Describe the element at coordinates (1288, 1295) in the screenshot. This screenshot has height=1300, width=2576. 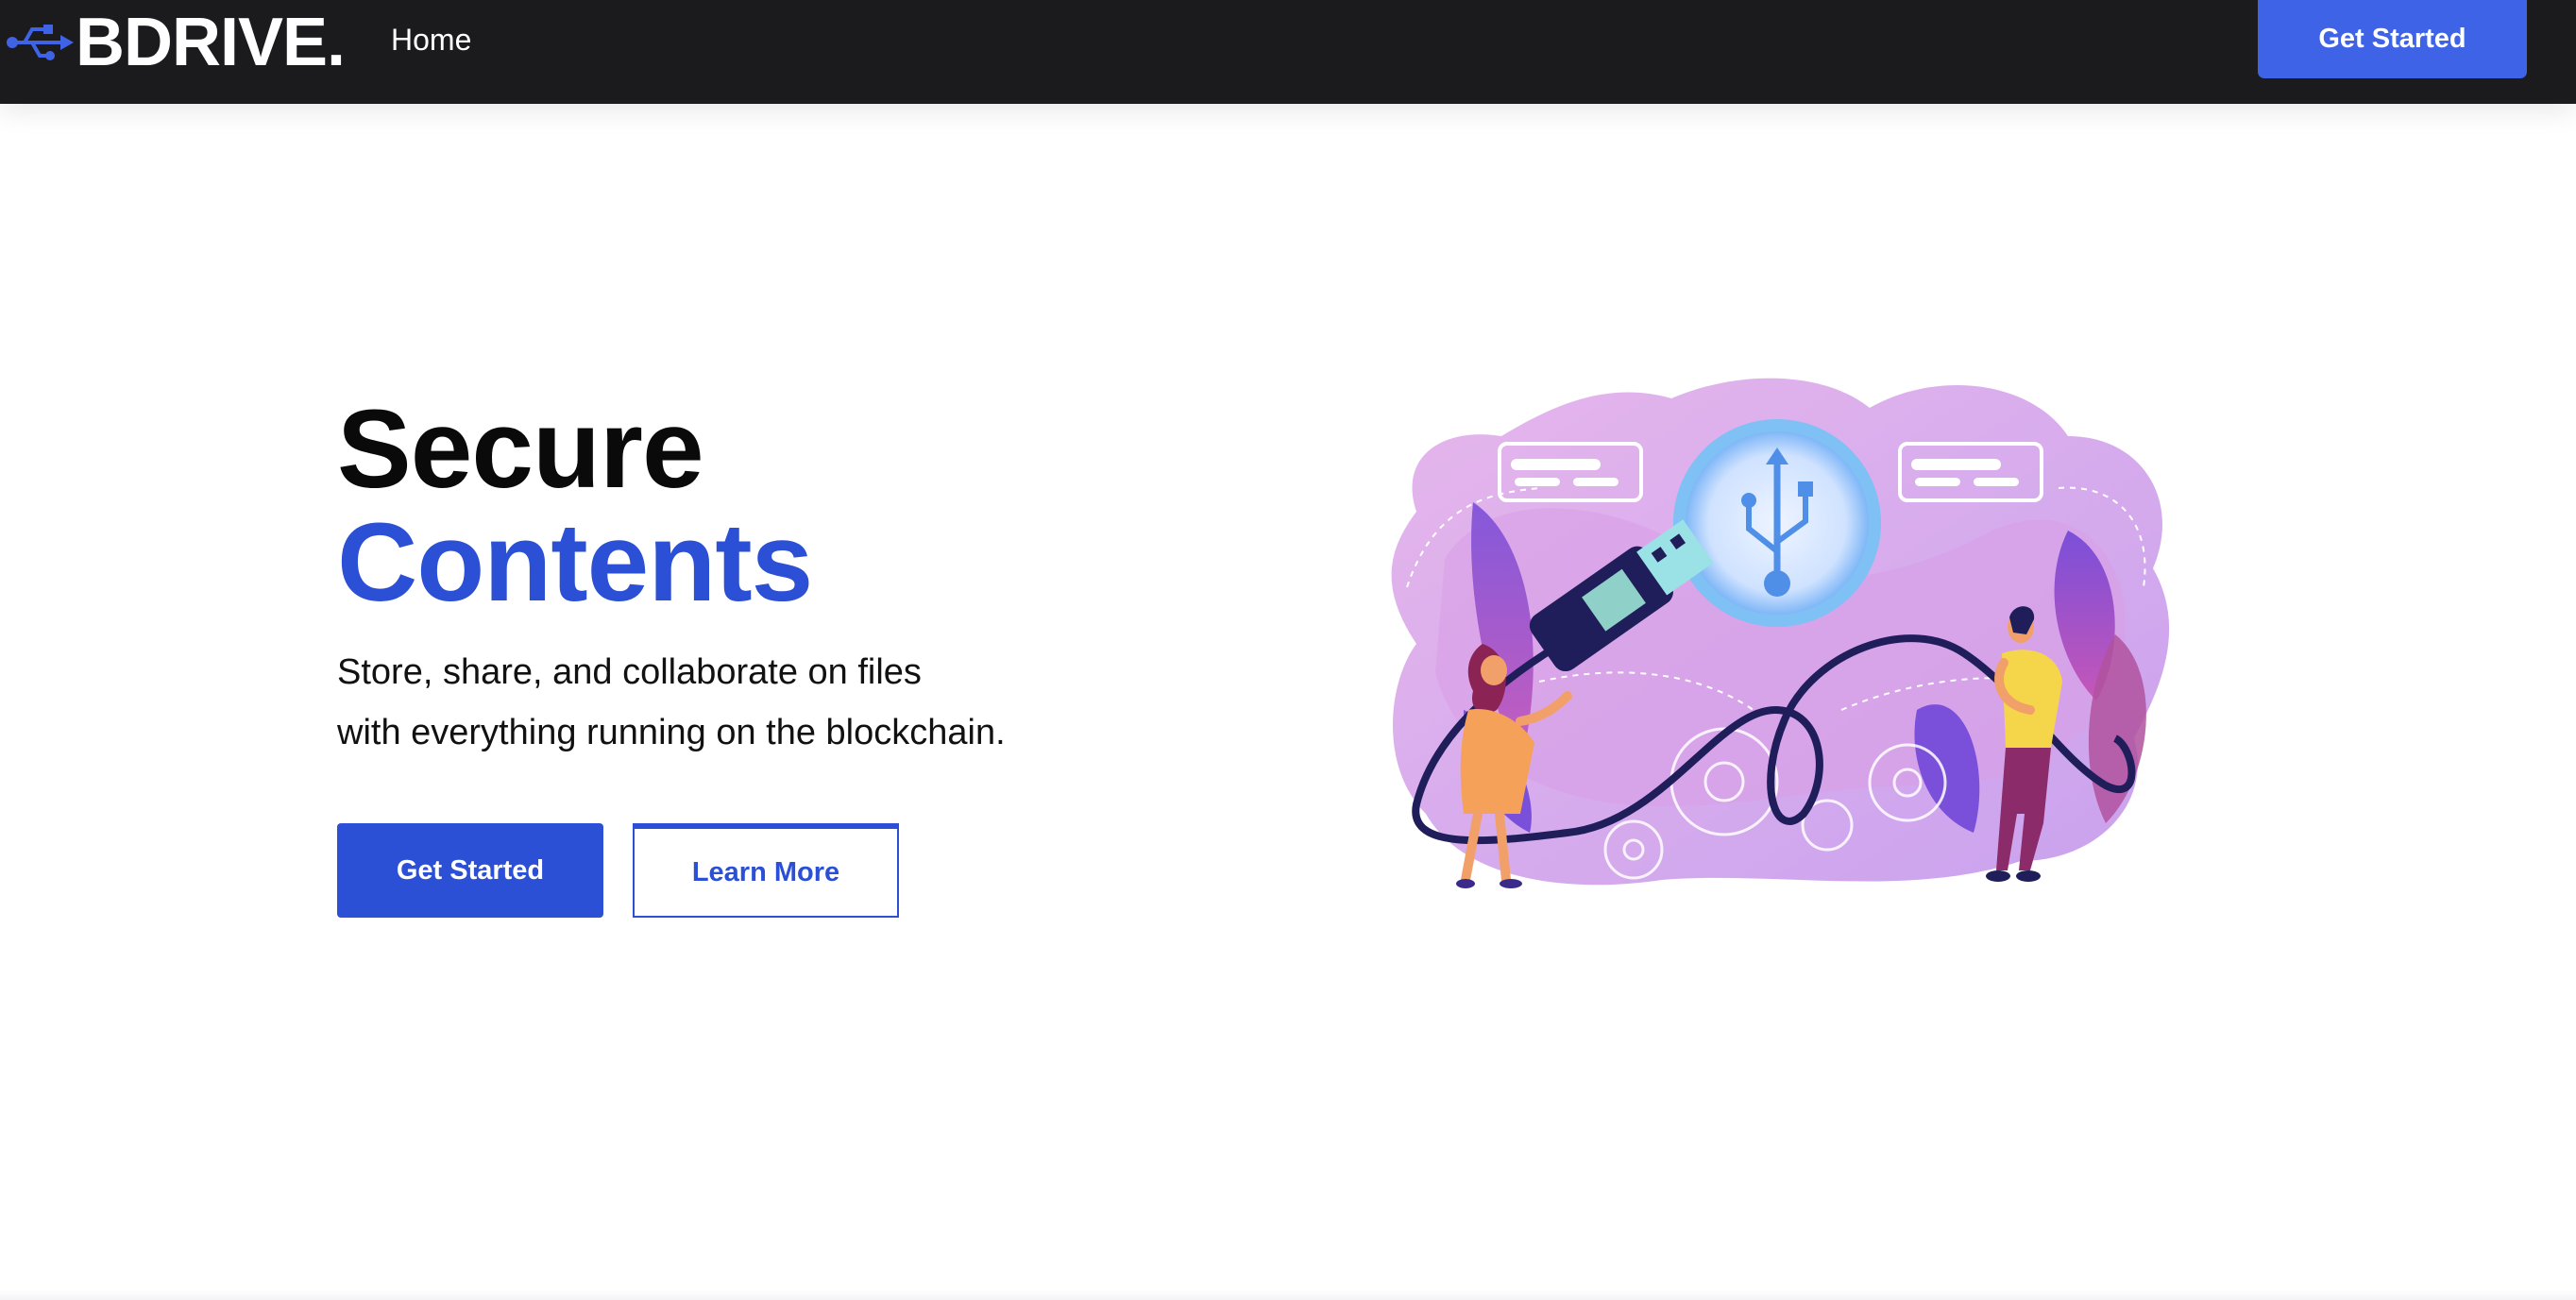
I see `bottom-shade` at that location.